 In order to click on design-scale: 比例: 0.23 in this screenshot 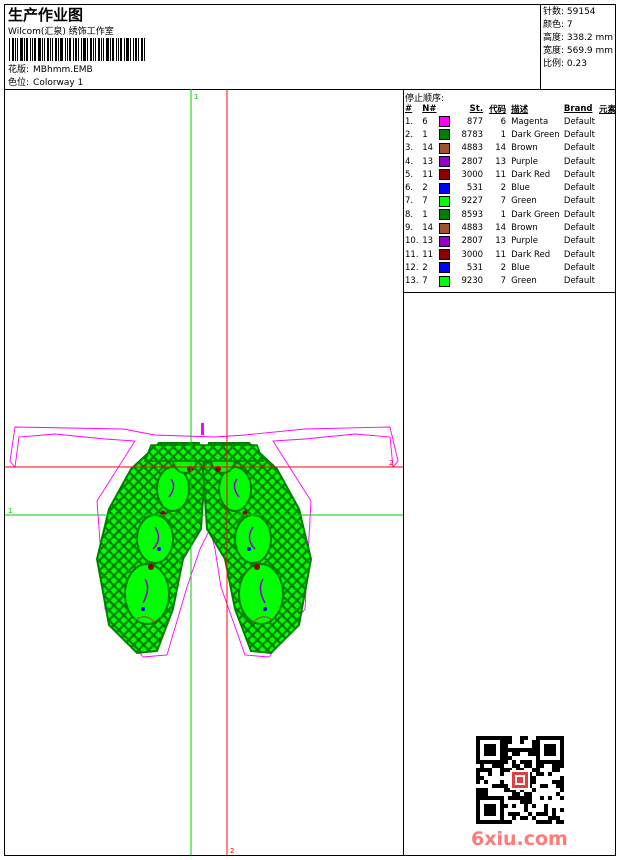, I will do `click(565, 64)`.